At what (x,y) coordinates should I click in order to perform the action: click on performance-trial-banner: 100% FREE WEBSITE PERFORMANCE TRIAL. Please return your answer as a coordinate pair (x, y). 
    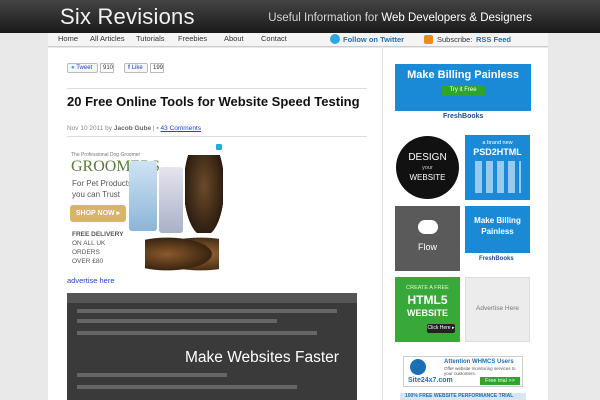
    Looking at the image, I should click on (463, 396).